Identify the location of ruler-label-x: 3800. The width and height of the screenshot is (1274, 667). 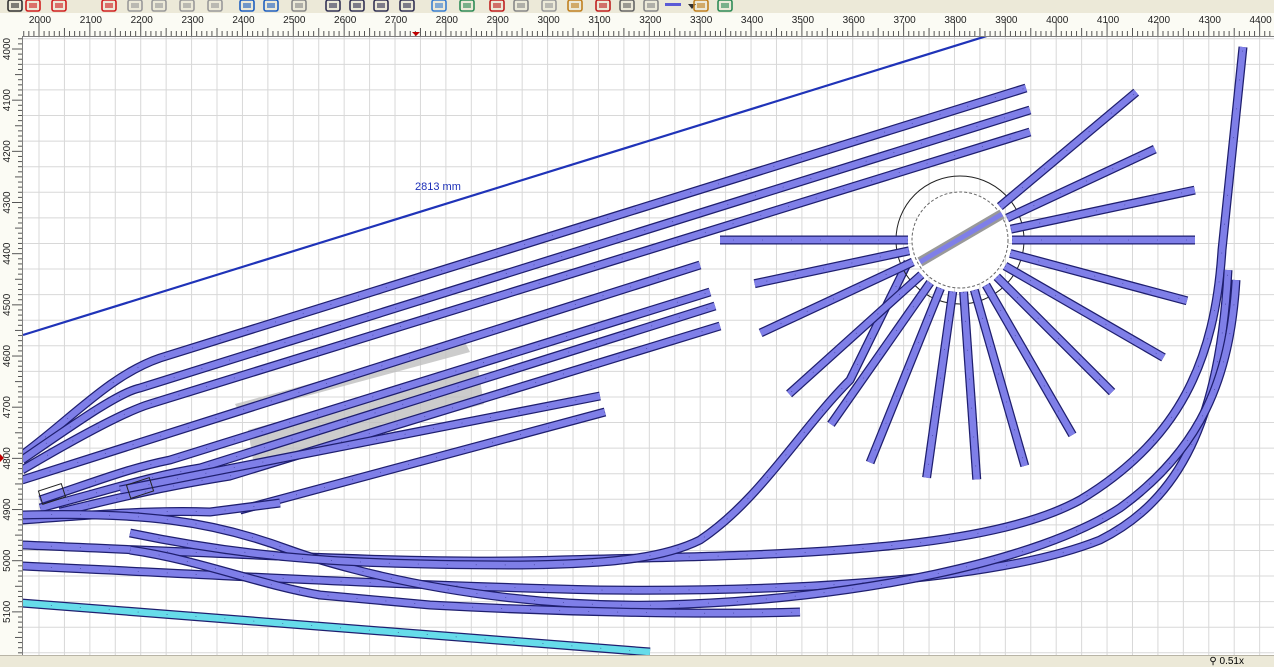
(955, 20).